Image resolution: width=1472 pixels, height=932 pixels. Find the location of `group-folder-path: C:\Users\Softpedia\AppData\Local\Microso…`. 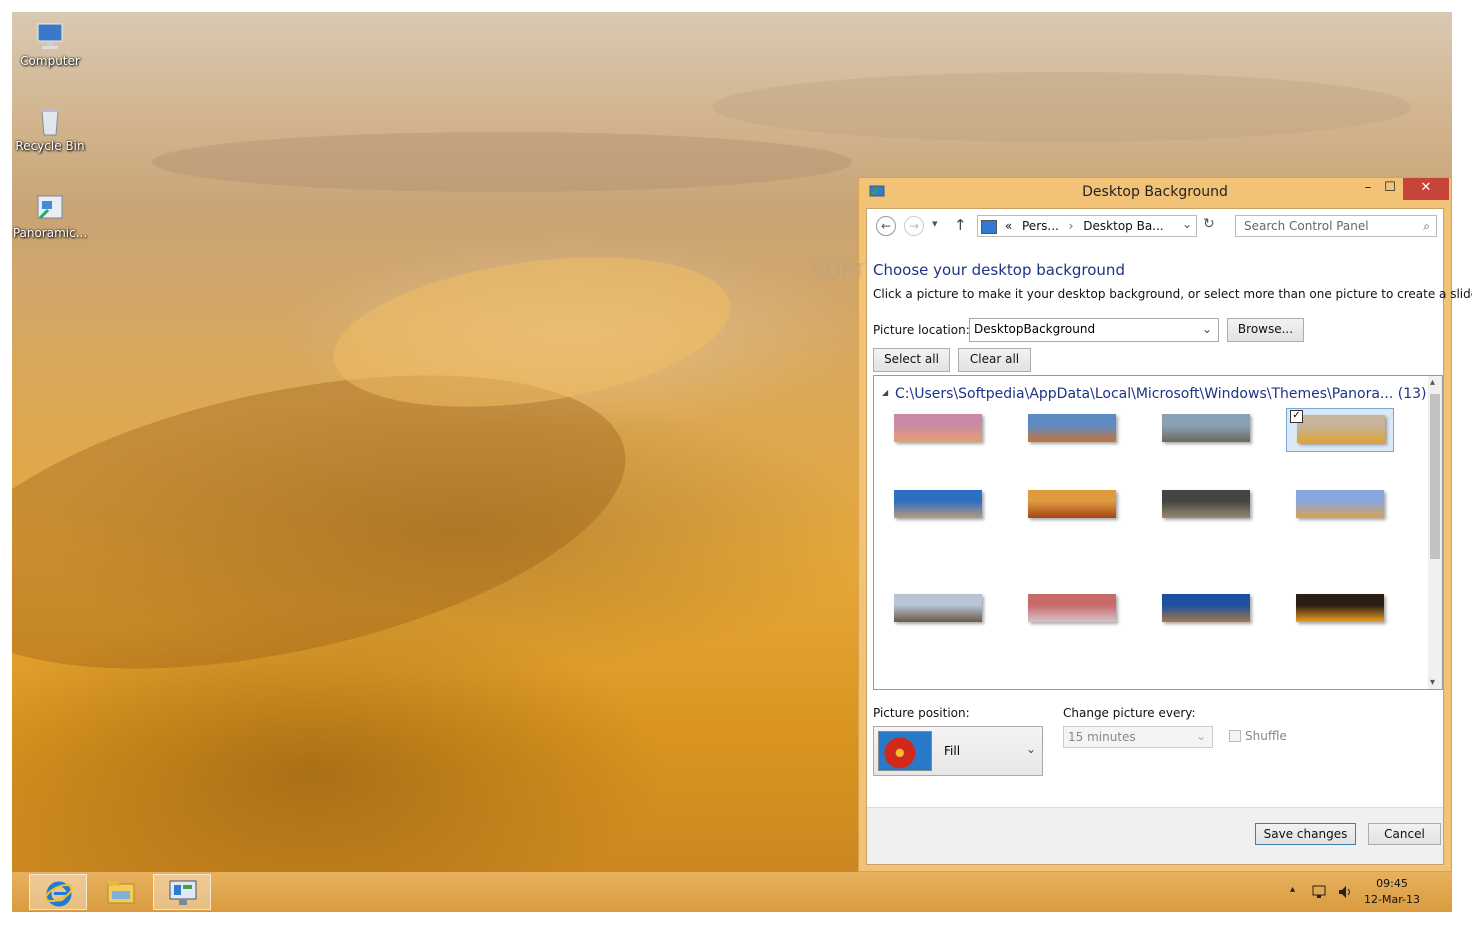

group-folder-path: C:\Users\Softpedia\AppData\Local\Microso… is located at coordinates (1160, 394).